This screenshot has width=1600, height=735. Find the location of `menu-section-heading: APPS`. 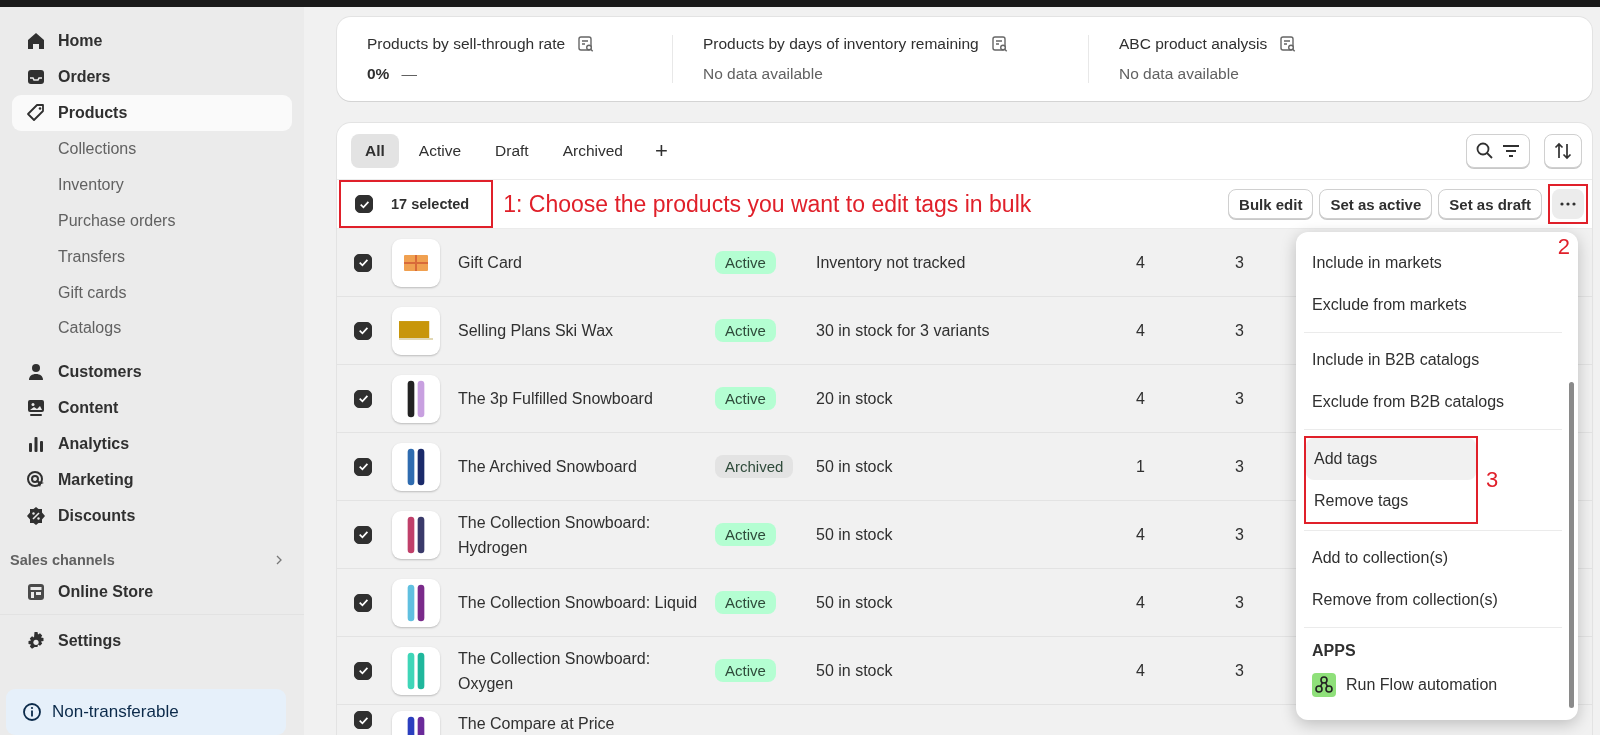

menu-section-heading: APPS is located at coordinates (1334, 651).